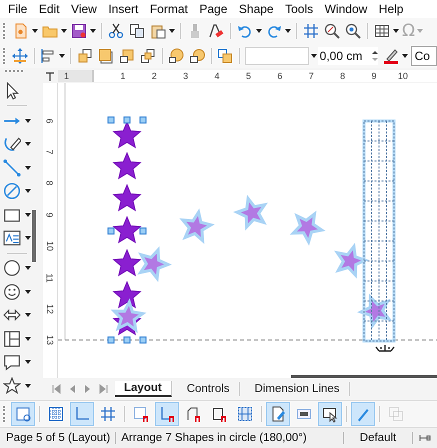 The width and height of the screenshot is (437, 448). Describe the element at coordinates (332, 31) in the screenshot. I see `zoom-icon` at that location.